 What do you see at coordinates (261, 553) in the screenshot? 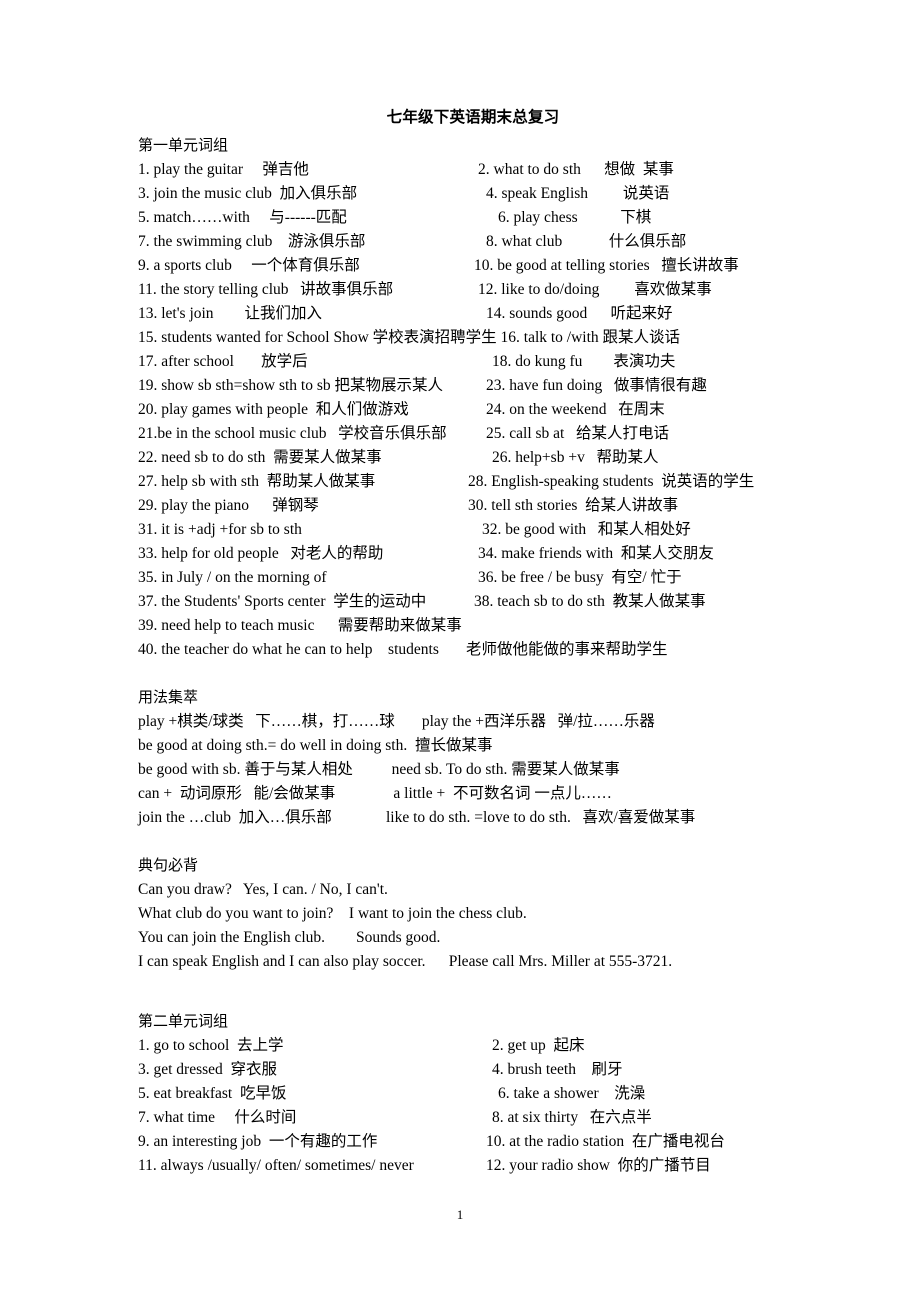
I see `unit1-phrase-left-cell: 33. help for old people 对老人的帮助` at bounding box center [261, 553].